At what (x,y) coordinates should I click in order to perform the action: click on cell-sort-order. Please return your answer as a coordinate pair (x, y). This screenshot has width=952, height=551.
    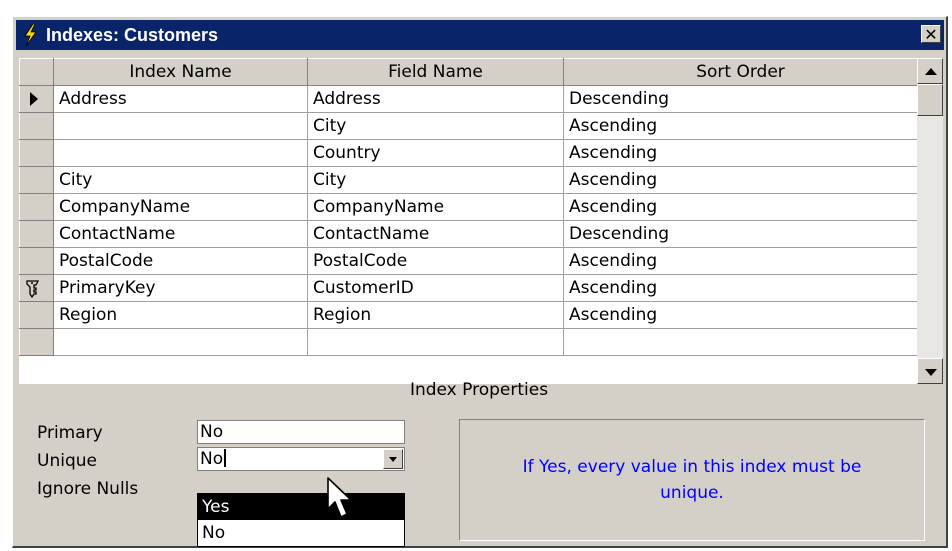
    Looking at the image, I should click on (740, 342).